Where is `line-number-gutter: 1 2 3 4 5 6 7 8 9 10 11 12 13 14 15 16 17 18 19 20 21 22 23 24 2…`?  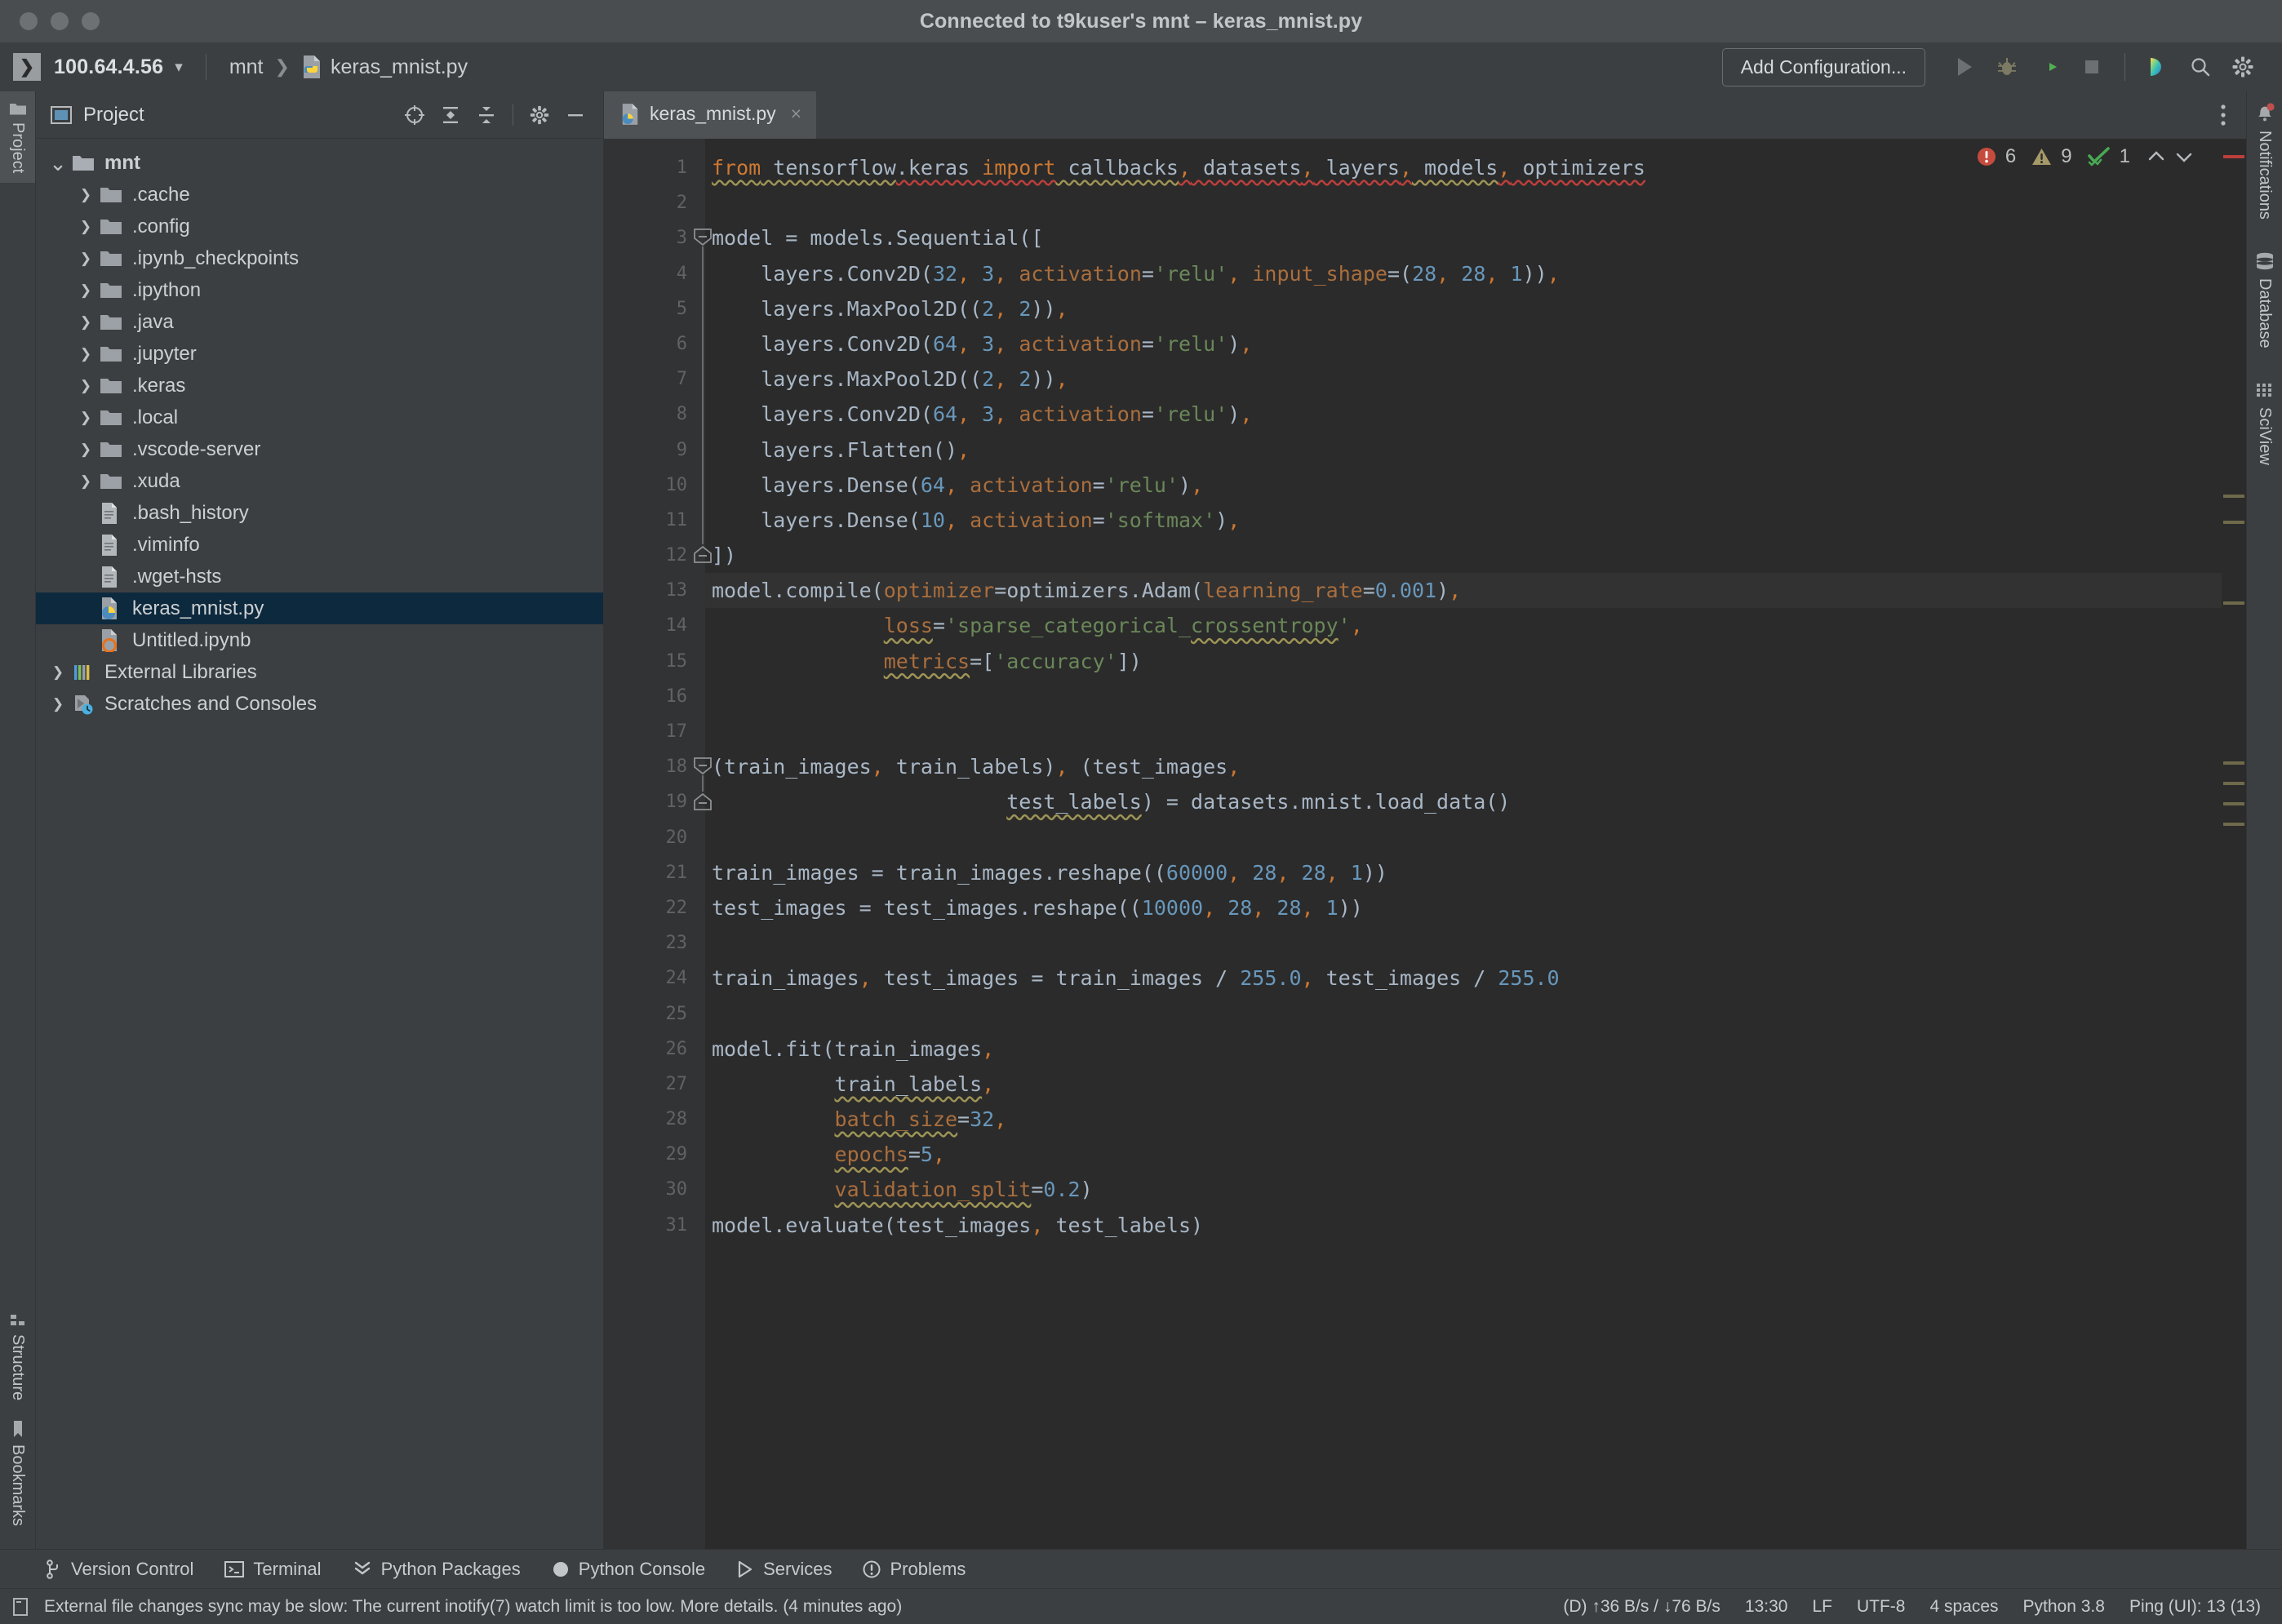 line-number-gutter: 1 2 3 4 5 6 7 8 9 10 11 12 13 14 15 16 17 18 19 20 21 22 23 24 2… is located at coordinates (658, 844).